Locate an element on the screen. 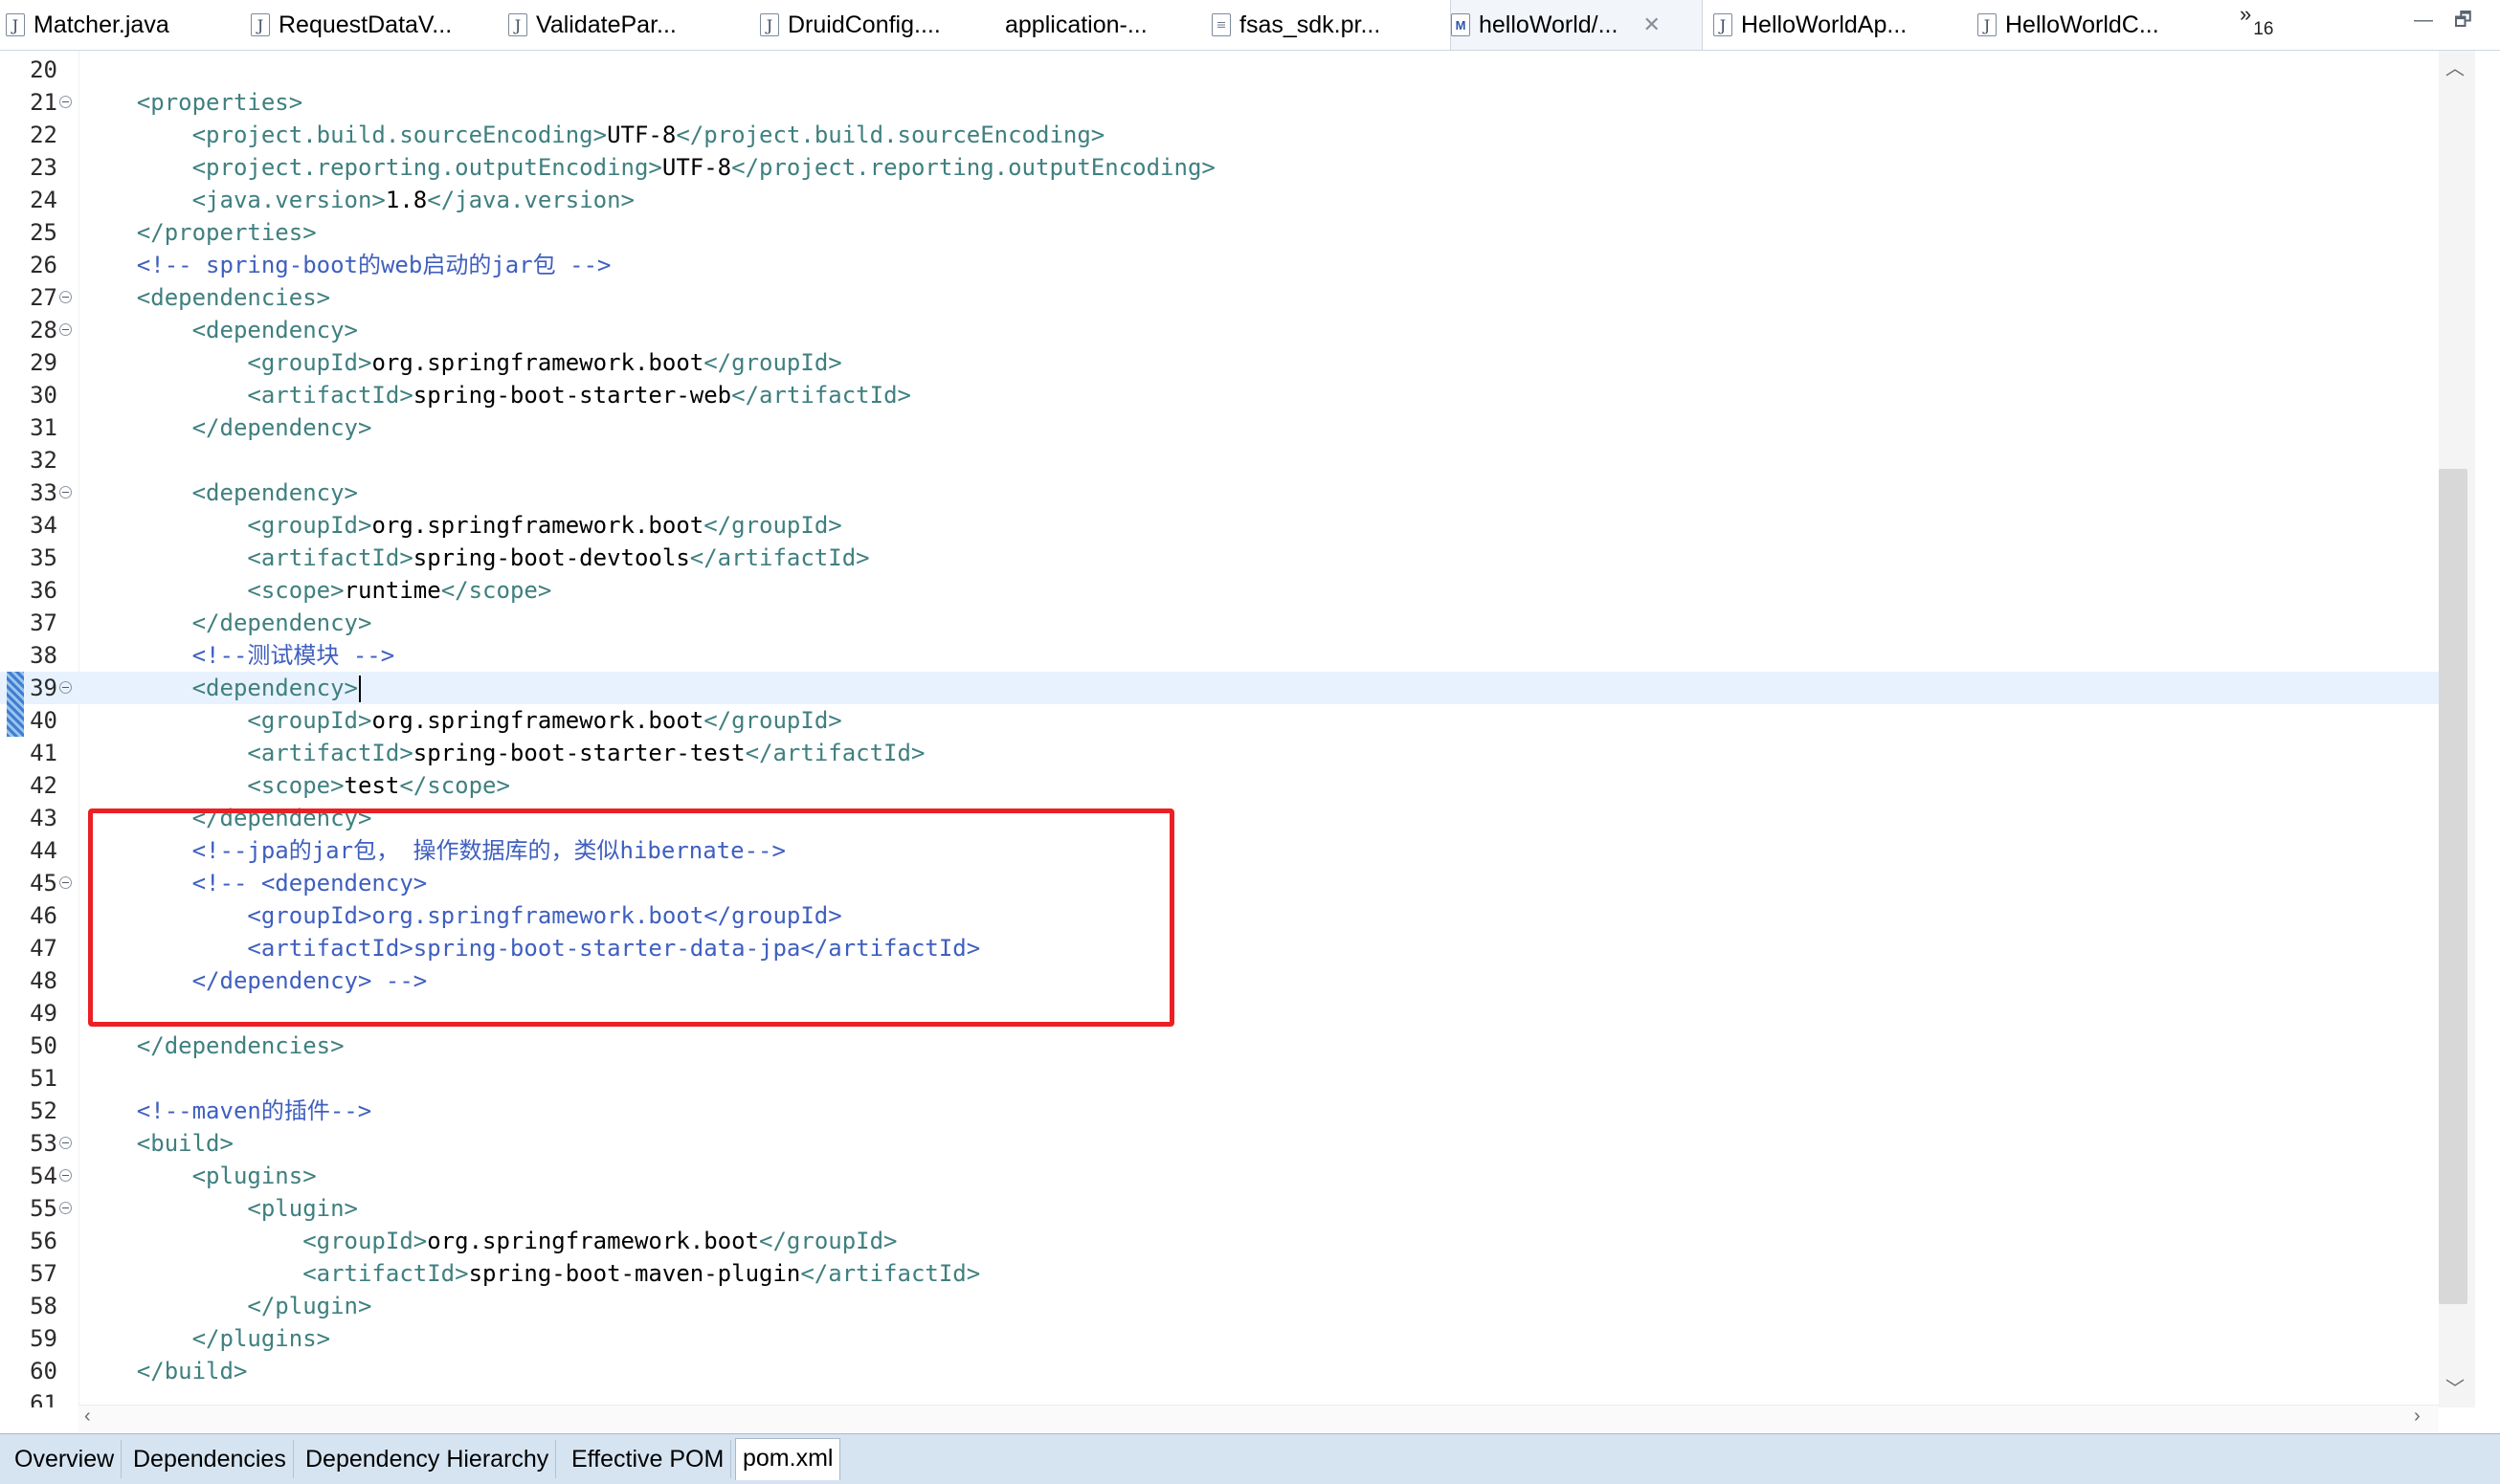  code-line: 21 <properties> is located at coordinates (1219, 102).